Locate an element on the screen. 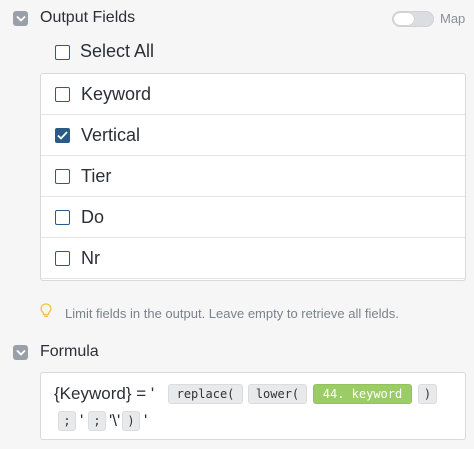  formula-title: Formula is located at coordinates (69, 351).